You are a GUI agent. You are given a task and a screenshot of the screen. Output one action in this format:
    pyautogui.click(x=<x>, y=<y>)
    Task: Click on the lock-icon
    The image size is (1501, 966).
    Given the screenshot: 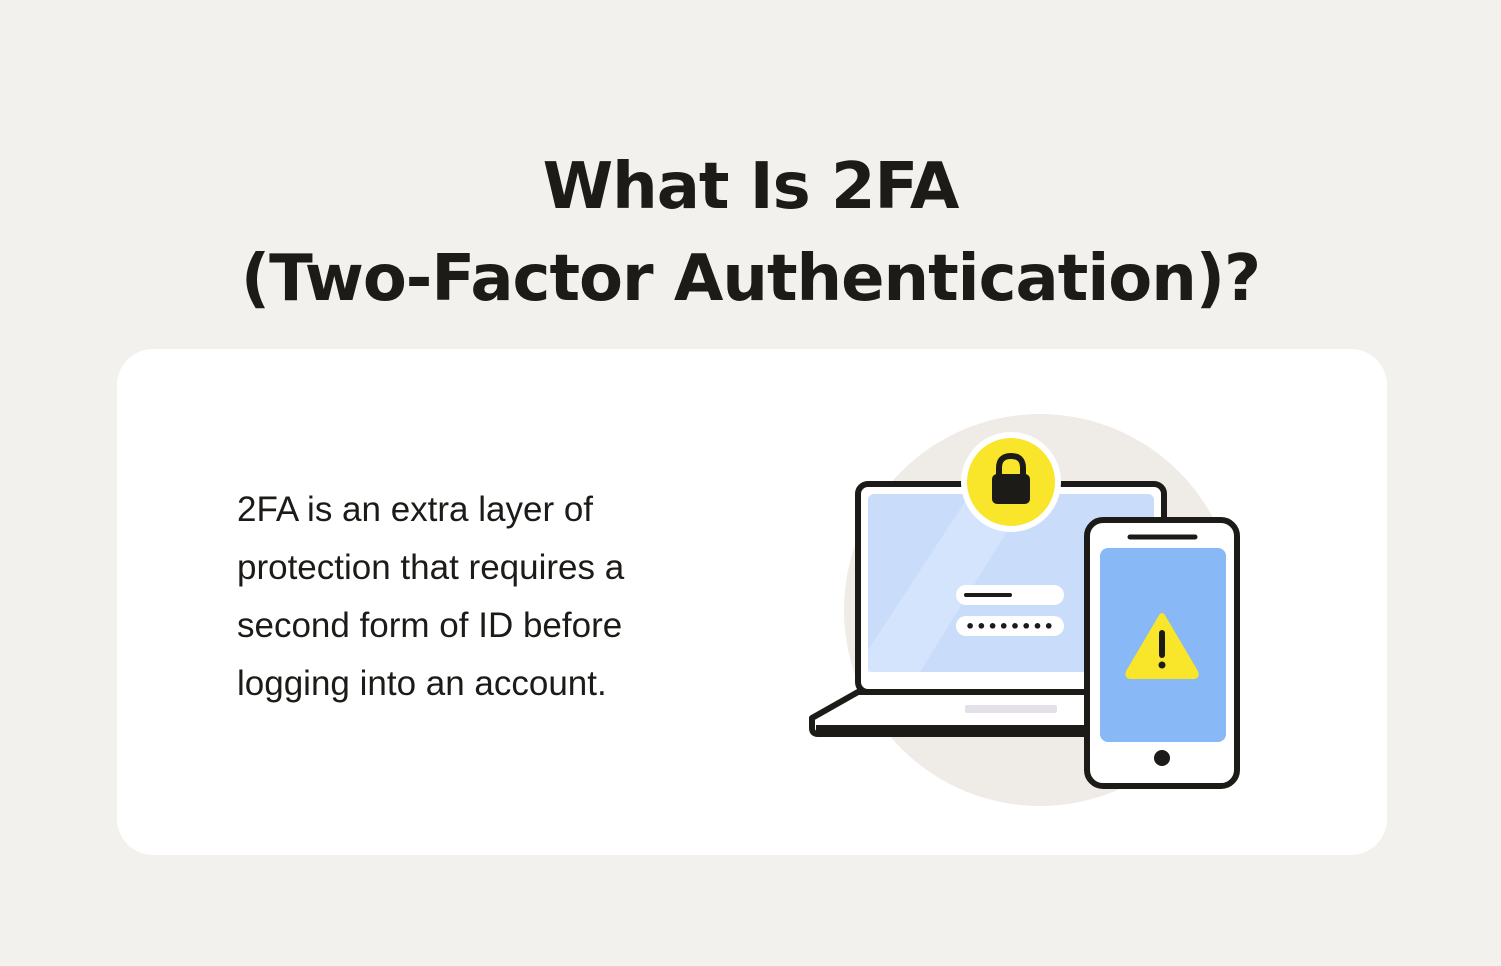 What is the action you would take?
    pyautogui.click(x=1011, y=482)
    